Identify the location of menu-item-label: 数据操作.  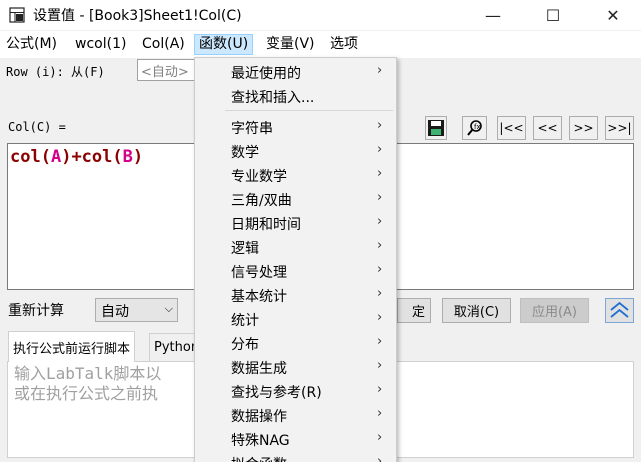
(259, 417).